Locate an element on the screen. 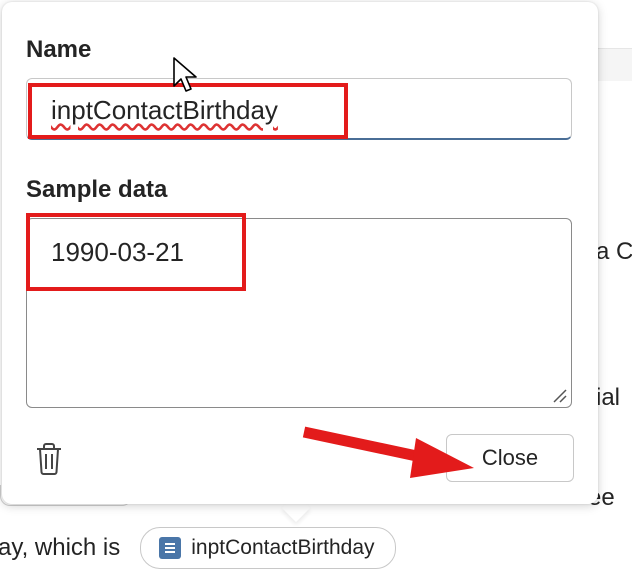 This screenshot has height=585, width=632. name-input: inptContactBirthday is located at coordinates (299, 109).